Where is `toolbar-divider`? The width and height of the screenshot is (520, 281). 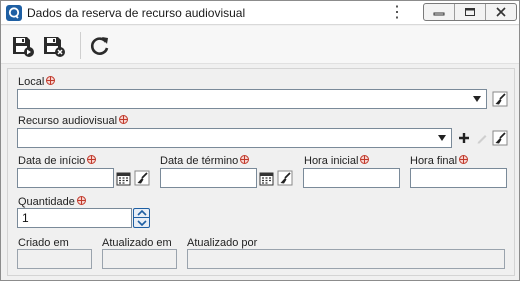 toolbar-divider is located at coordinates (80, 45).